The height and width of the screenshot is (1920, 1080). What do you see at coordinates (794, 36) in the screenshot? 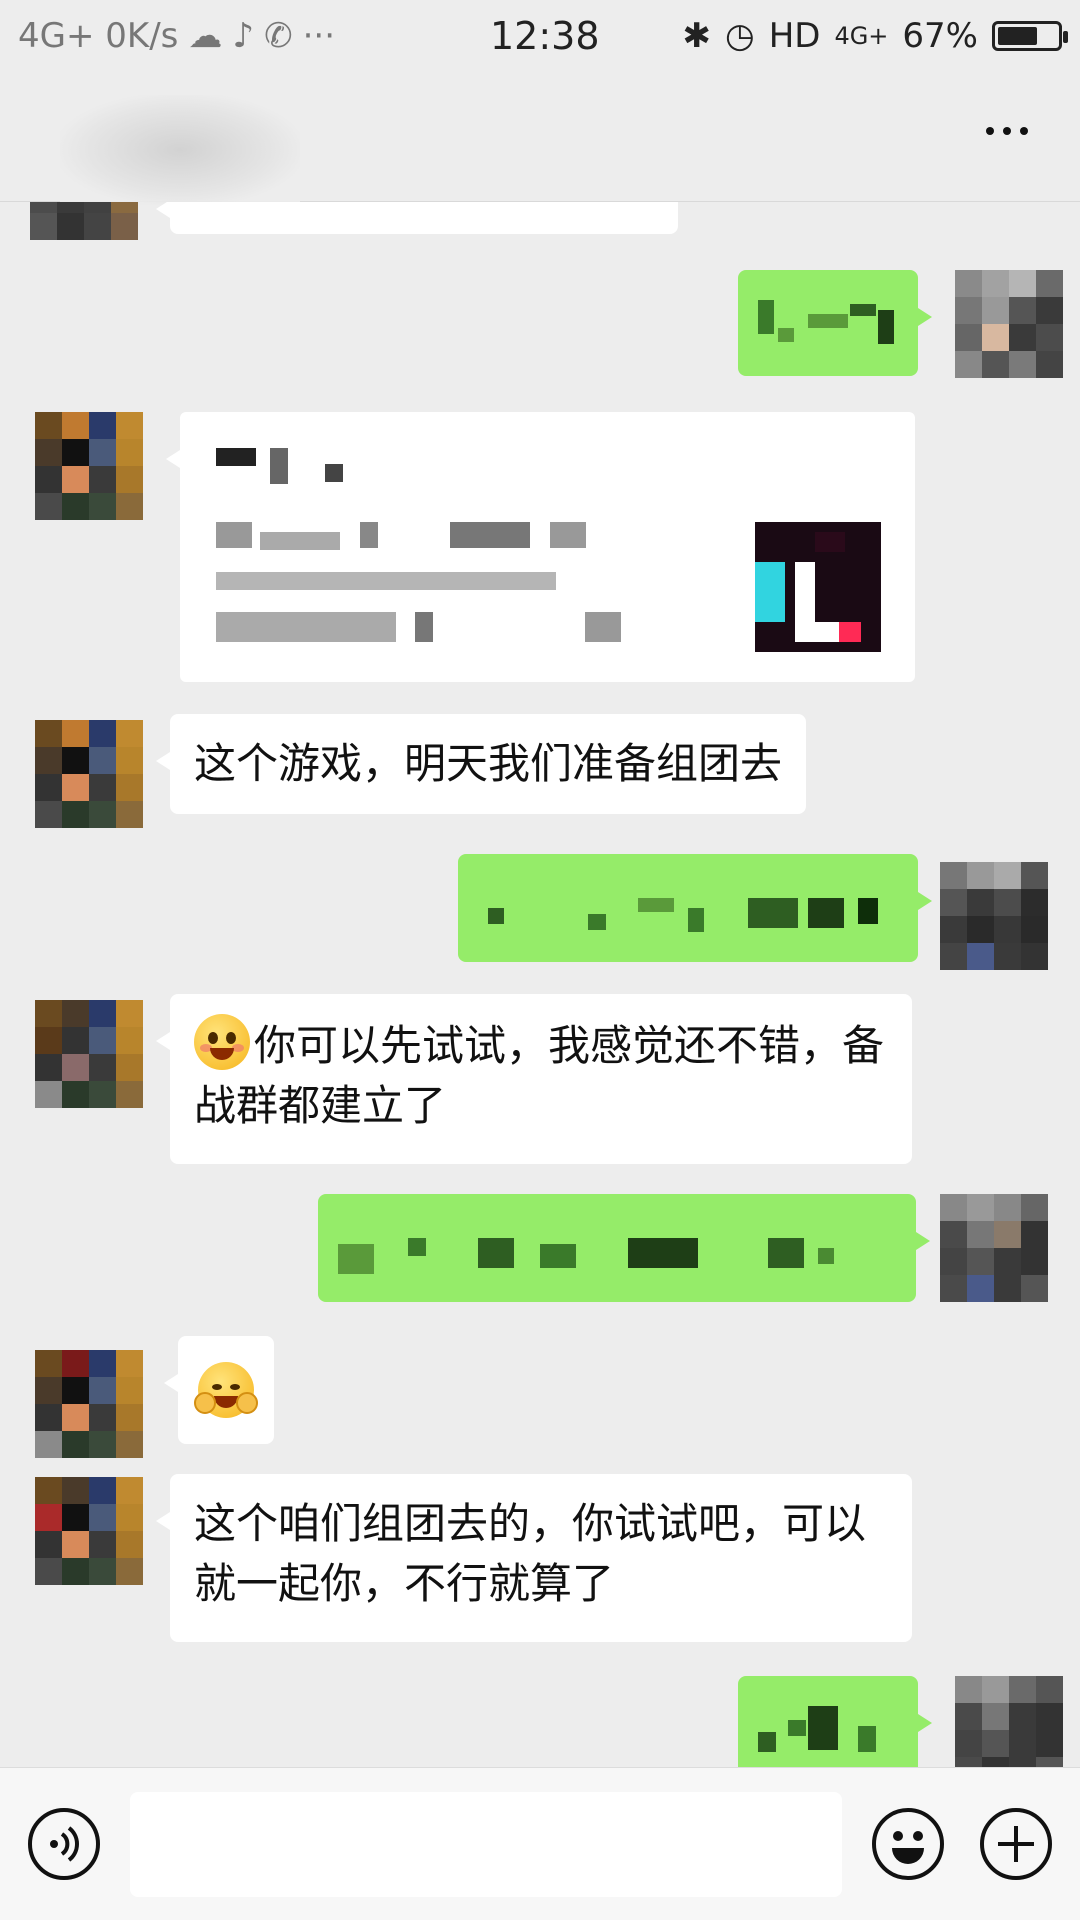
I see `hd-label: HD` at bounding box center [794, 36].